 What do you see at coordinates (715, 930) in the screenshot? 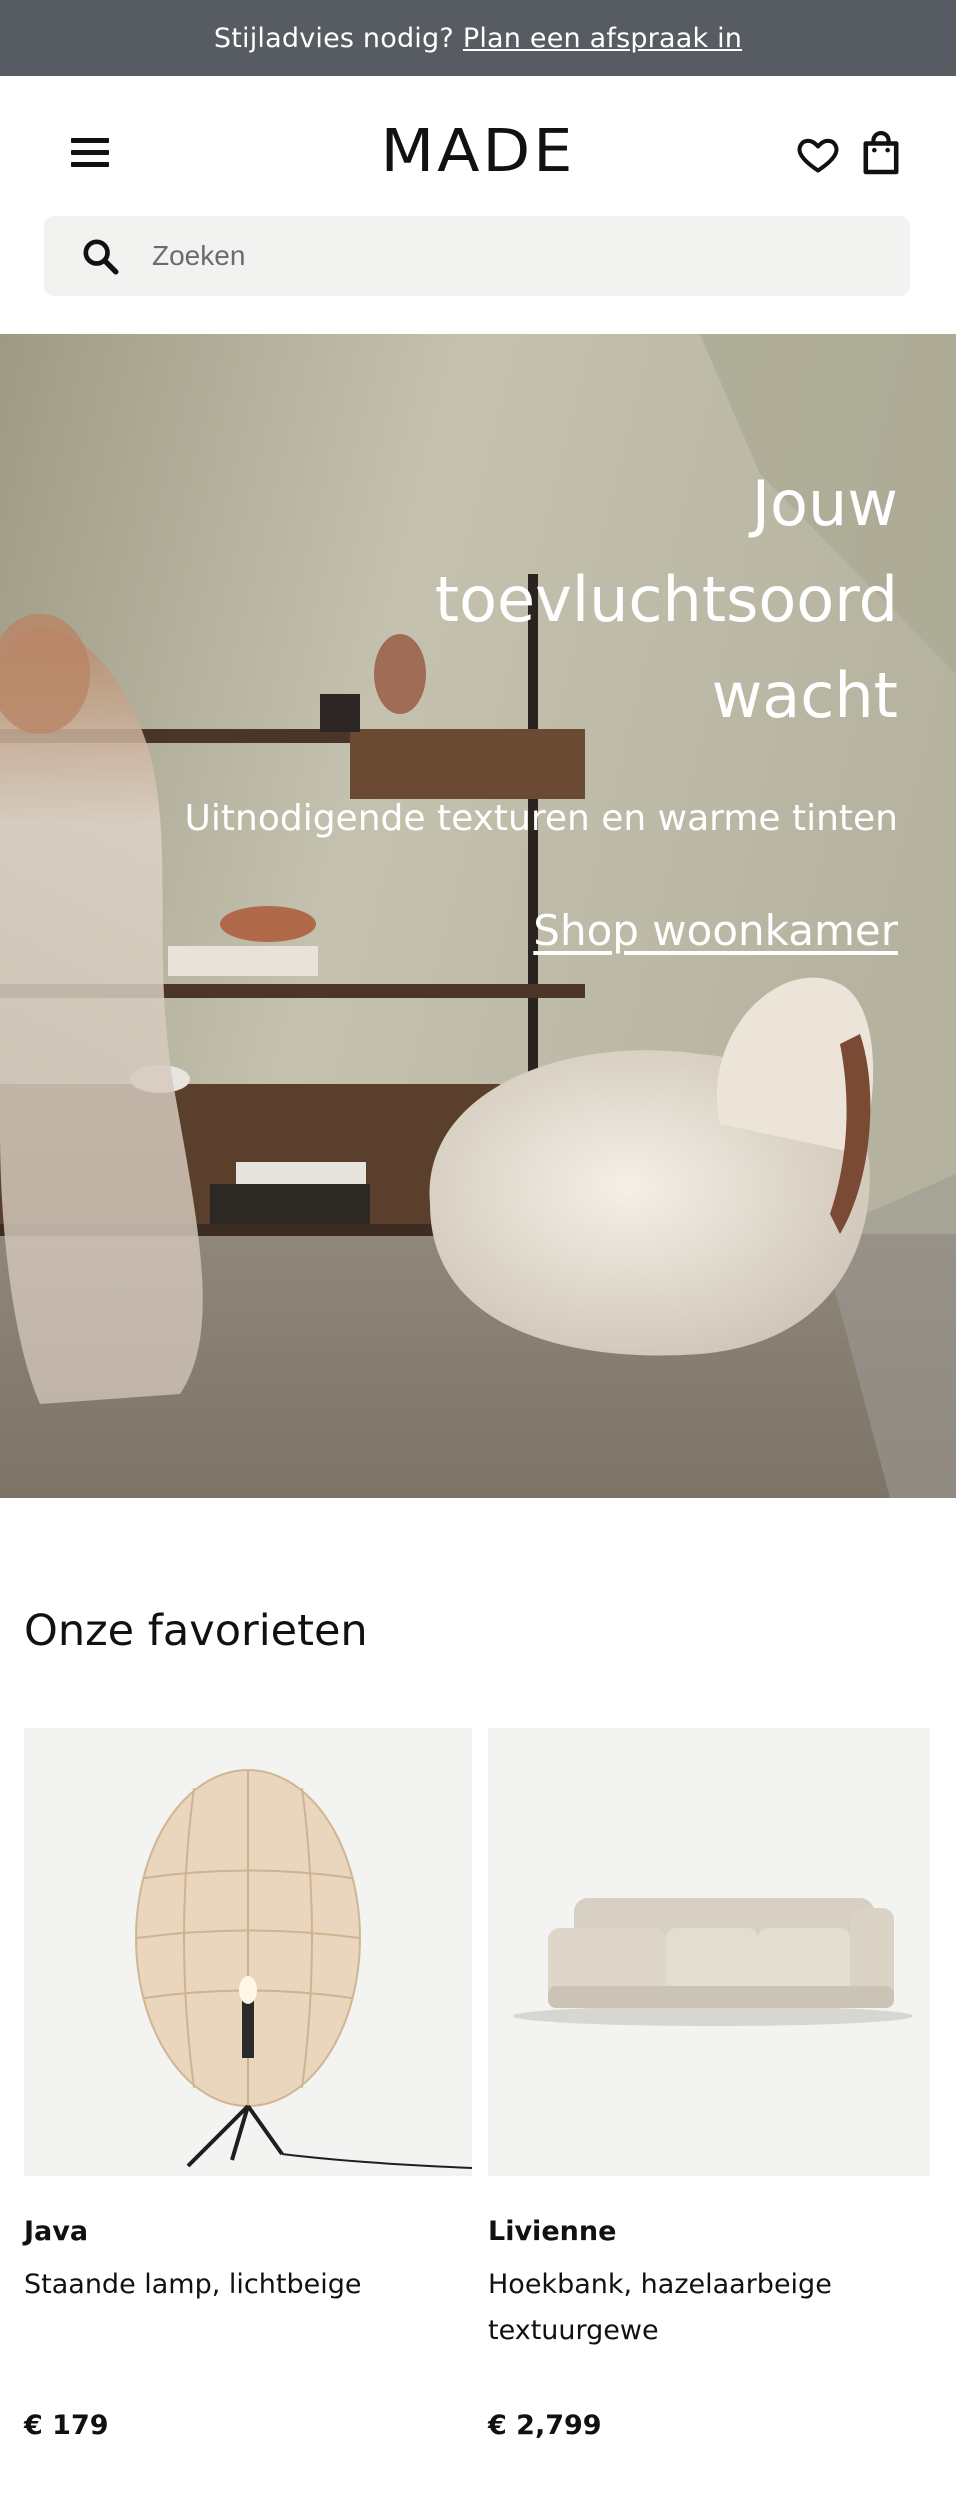
I see `shop-living-room-link: Shop woonkamer` at bounding box center [715, 930].